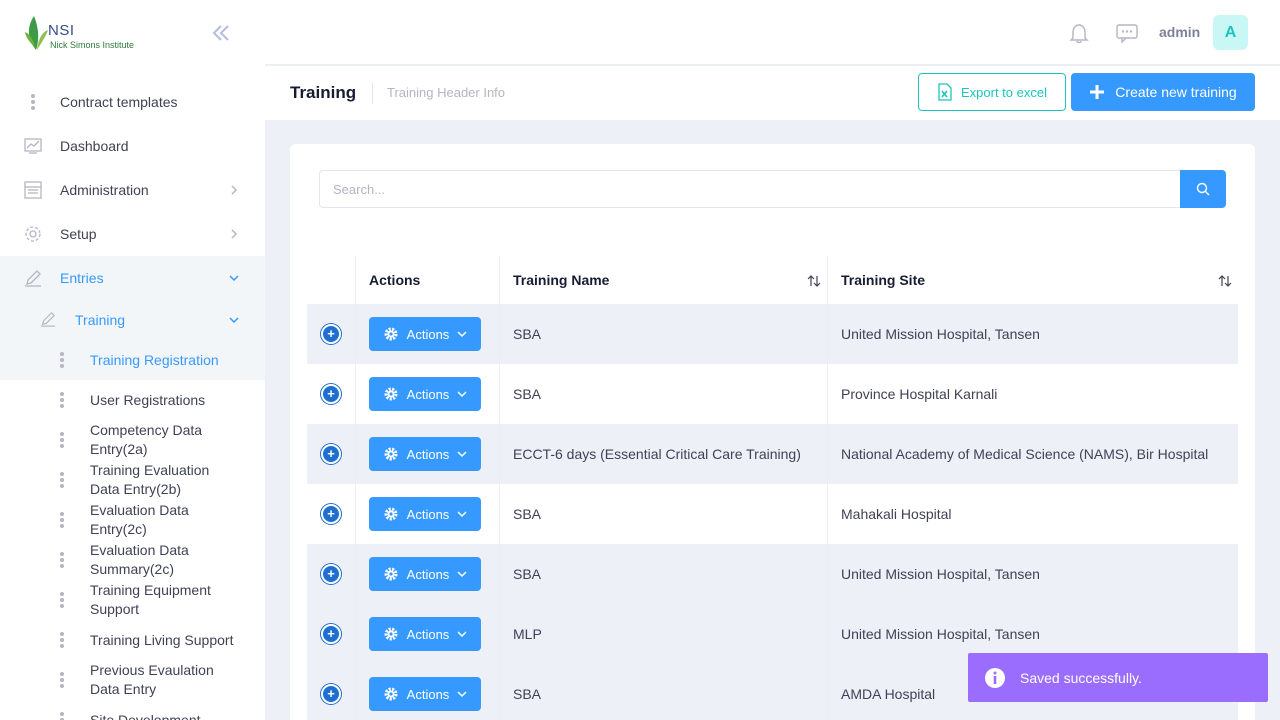 Image resolution: width=1280 pixels, height=720 pixels. I want to click on layout-icon, so click(33, 190).